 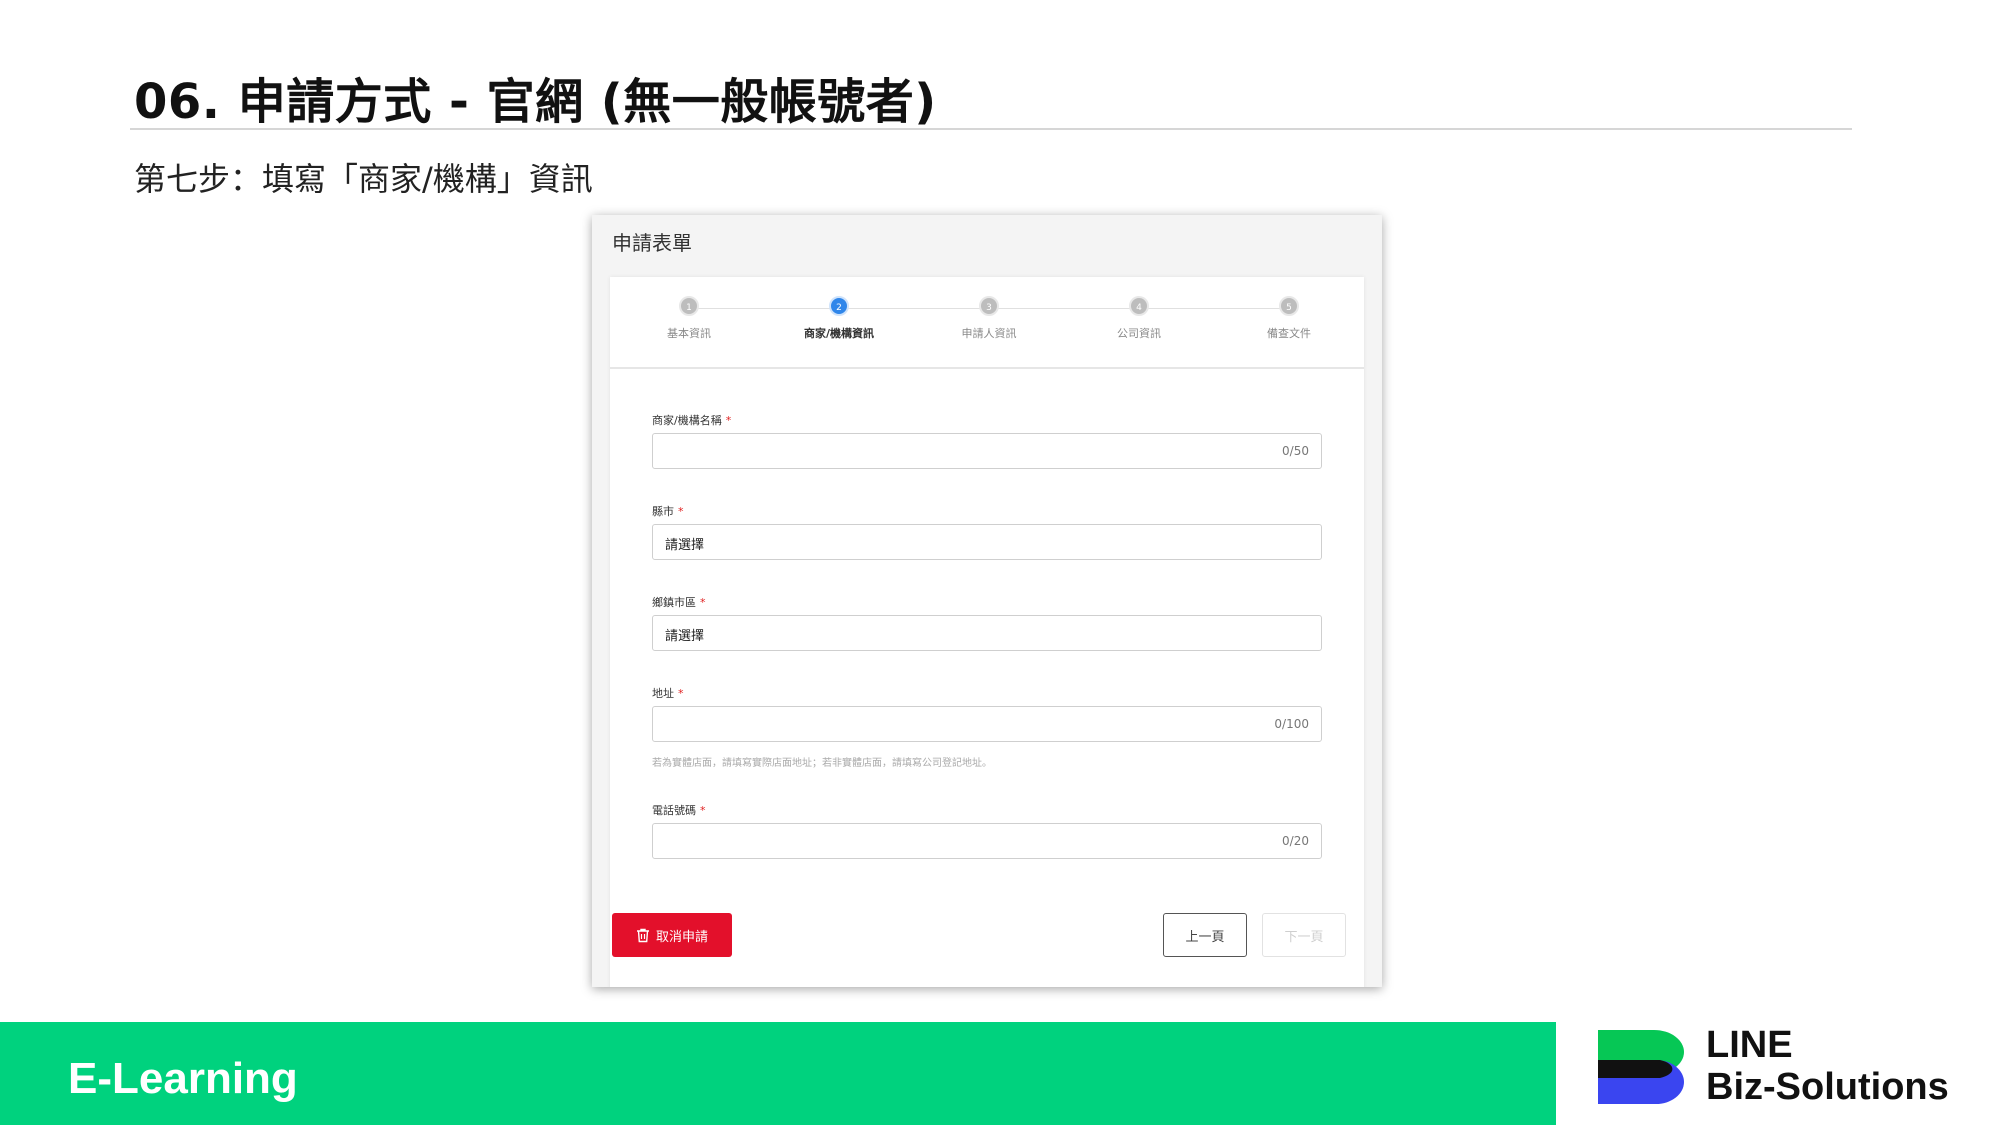 What do you see at coordinates (839, 333) in the screenshot?
I see `step-label: 商家/機構資訊` at bounding box center [839, 333].